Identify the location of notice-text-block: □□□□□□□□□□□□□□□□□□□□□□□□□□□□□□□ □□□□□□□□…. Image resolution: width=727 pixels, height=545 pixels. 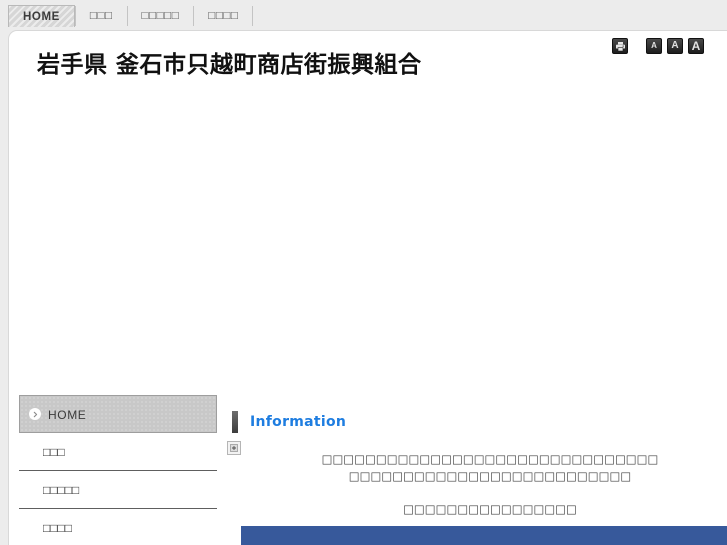
(479, 478).